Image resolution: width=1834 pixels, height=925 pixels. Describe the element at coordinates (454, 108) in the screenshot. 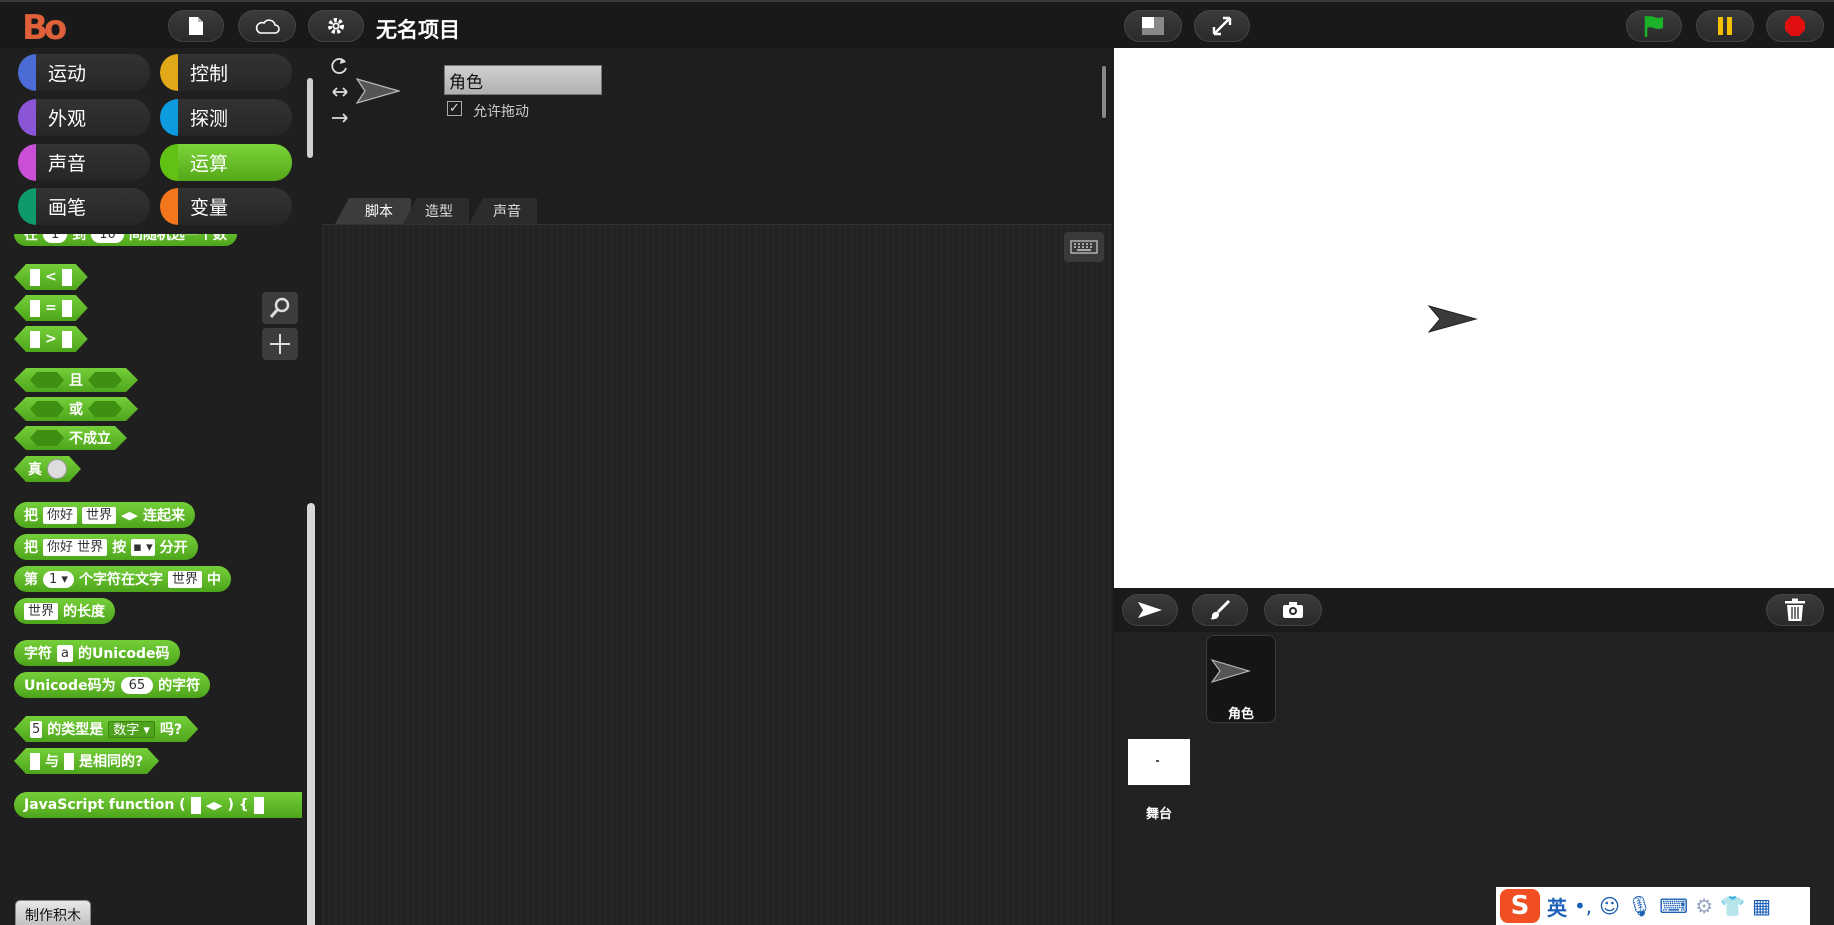

I see `draggable-checkbox: ✓` at that location.